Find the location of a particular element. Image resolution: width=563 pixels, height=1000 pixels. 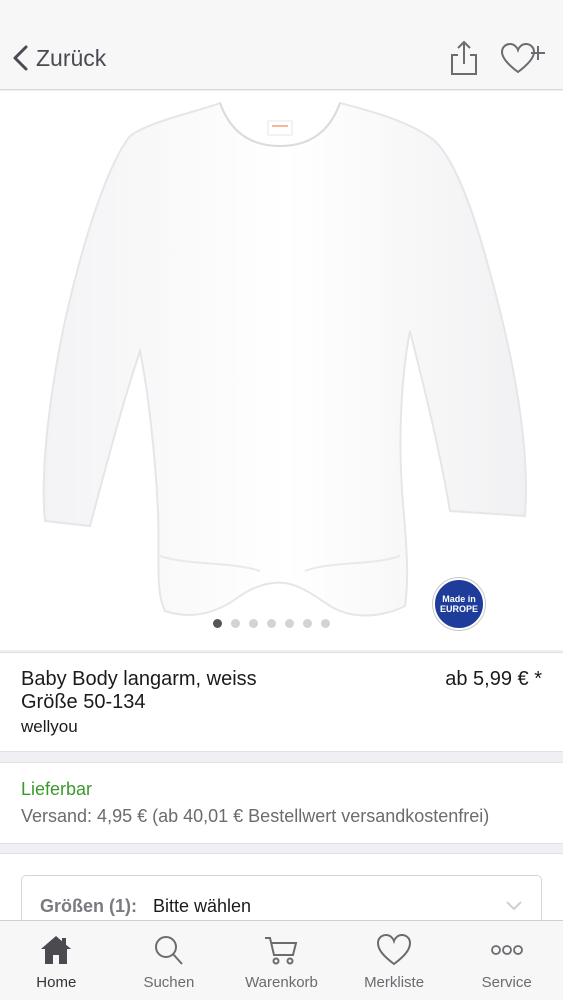

tab-cart-label: Warenkorb is located at coordinates (281, 982).